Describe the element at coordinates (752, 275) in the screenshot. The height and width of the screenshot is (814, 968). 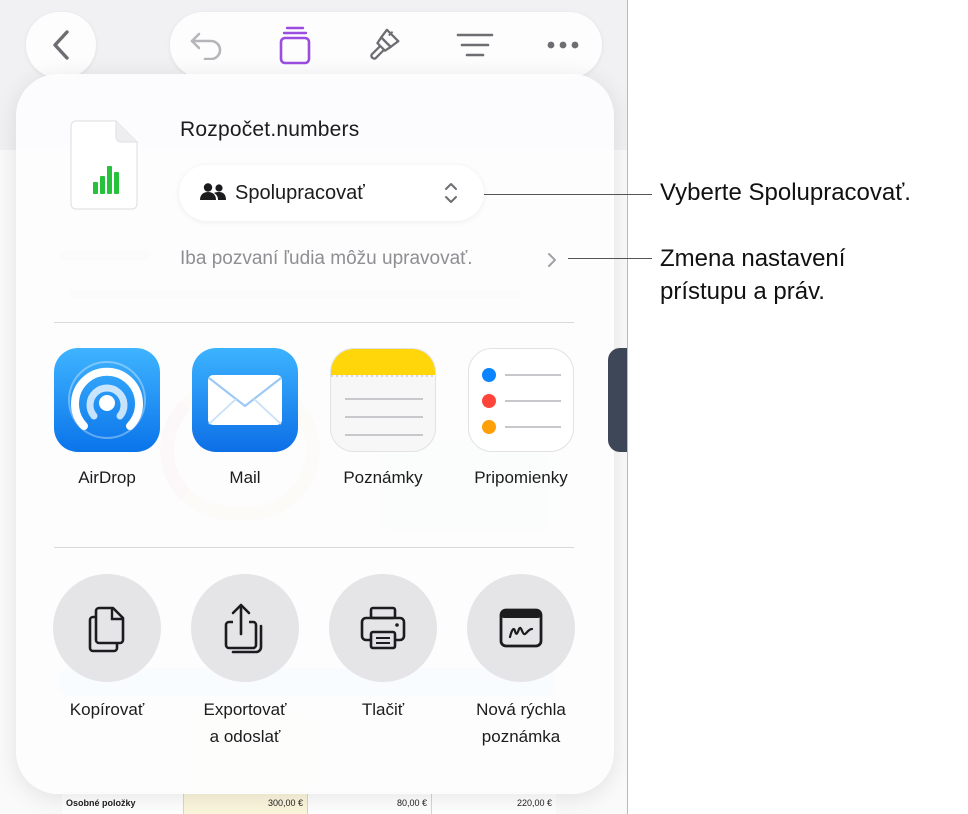
I see `callout-access: Zmena nastavení prístupu a práv.` at that location.